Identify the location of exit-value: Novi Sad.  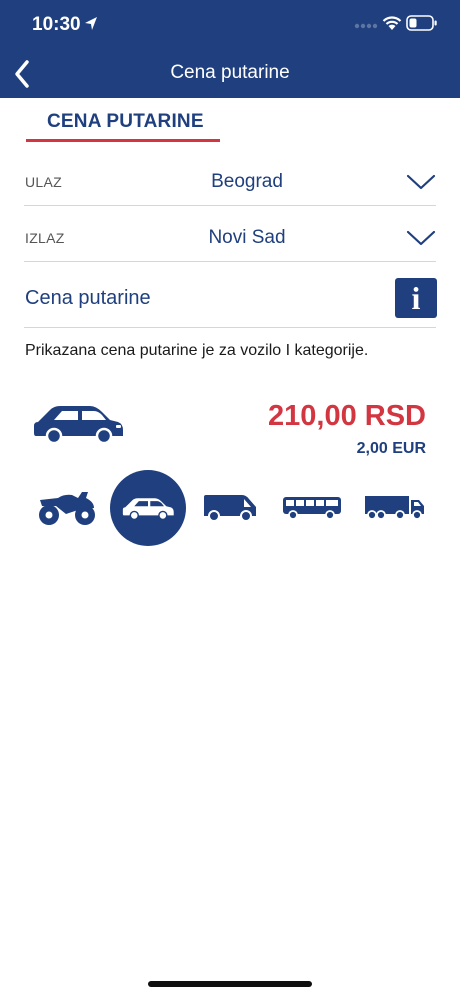
(247, 237).